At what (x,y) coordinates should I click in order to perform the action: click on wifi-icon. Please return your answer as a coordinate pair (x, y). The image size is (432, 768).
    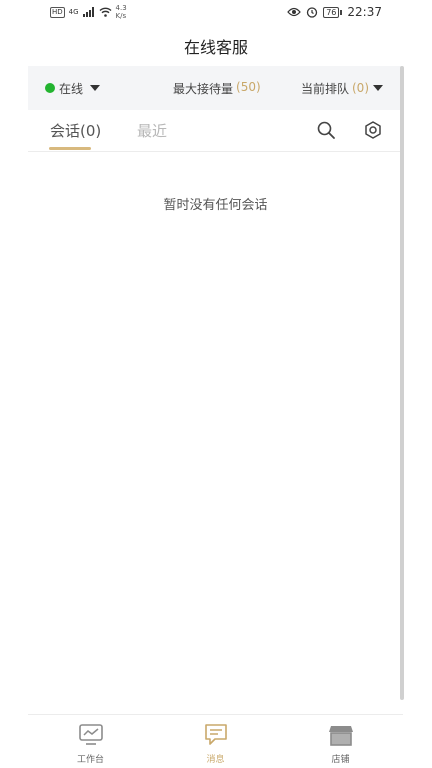
    Looking at the image, I should click on (105, 12).